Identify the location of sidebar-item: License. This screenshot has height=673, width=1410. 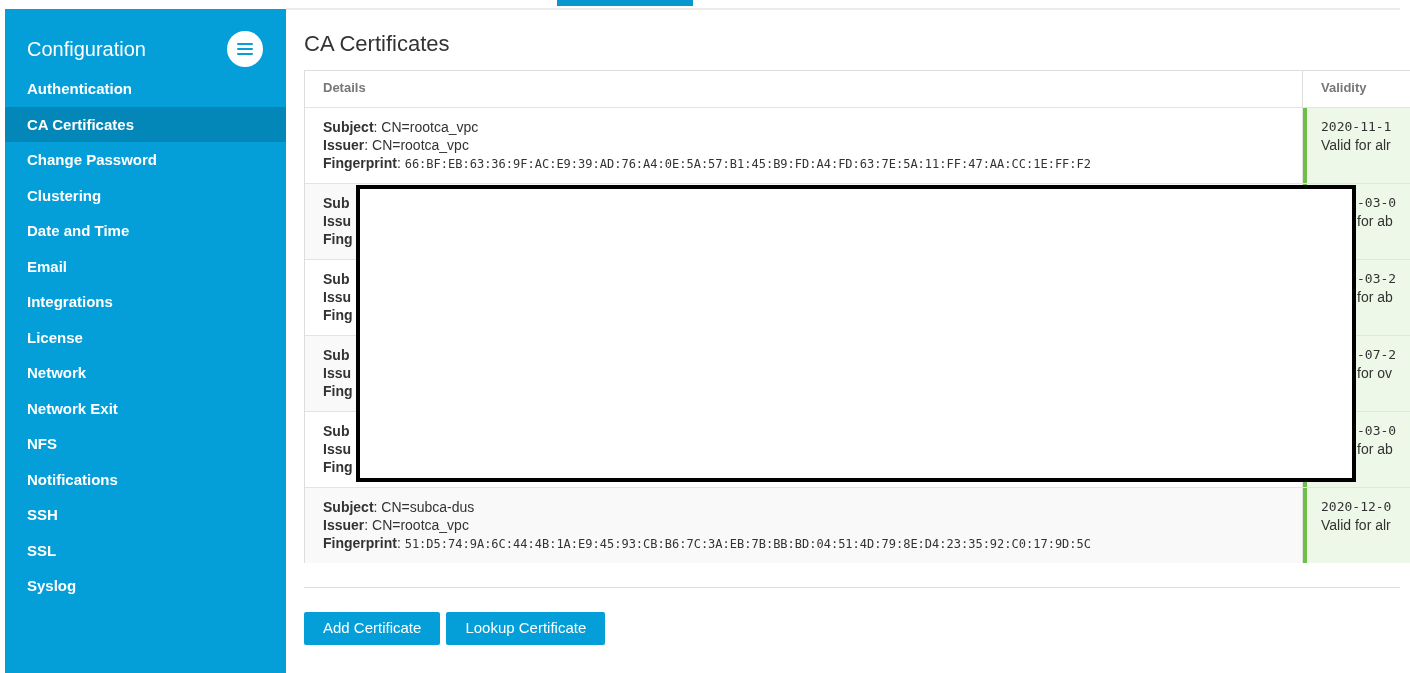
(145, 337).